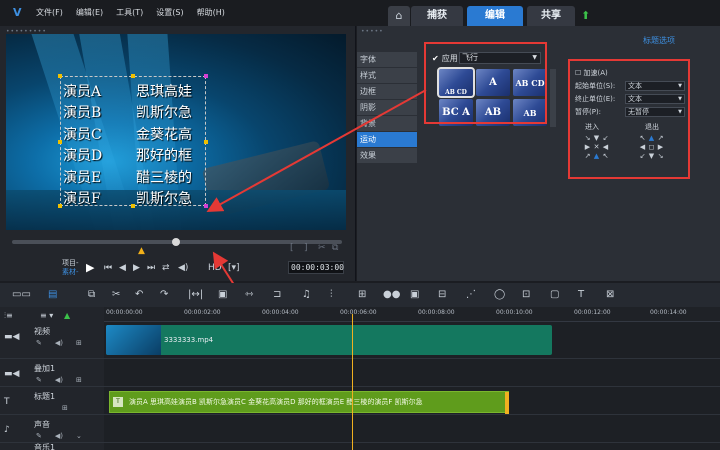 The width and height of the screenshot is (720, 450). Describe the element at coordinates (414, 294) in the screenshot. I see `multicam-icon: ▣` at that location.